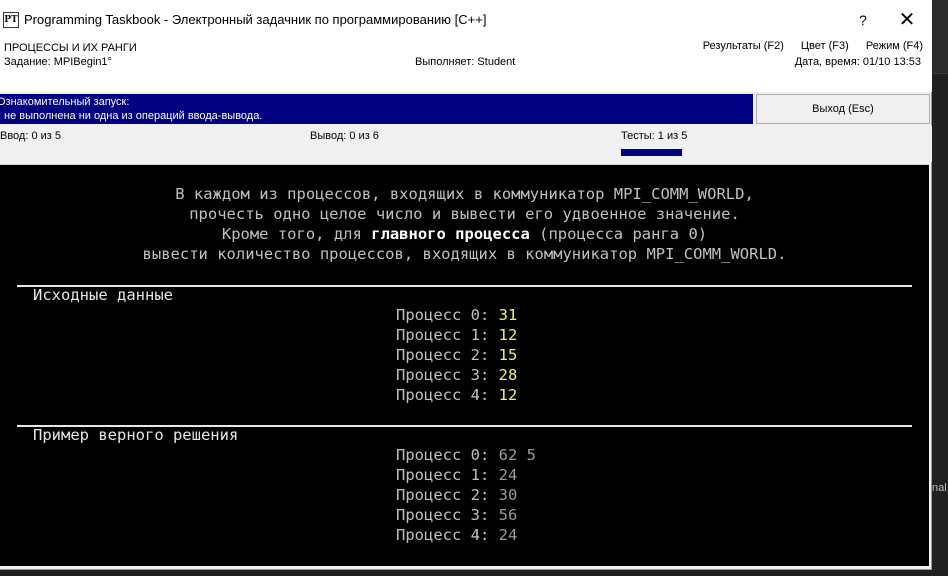  I want to click on input-row: Процесс 1: 12, so click(456, 335).